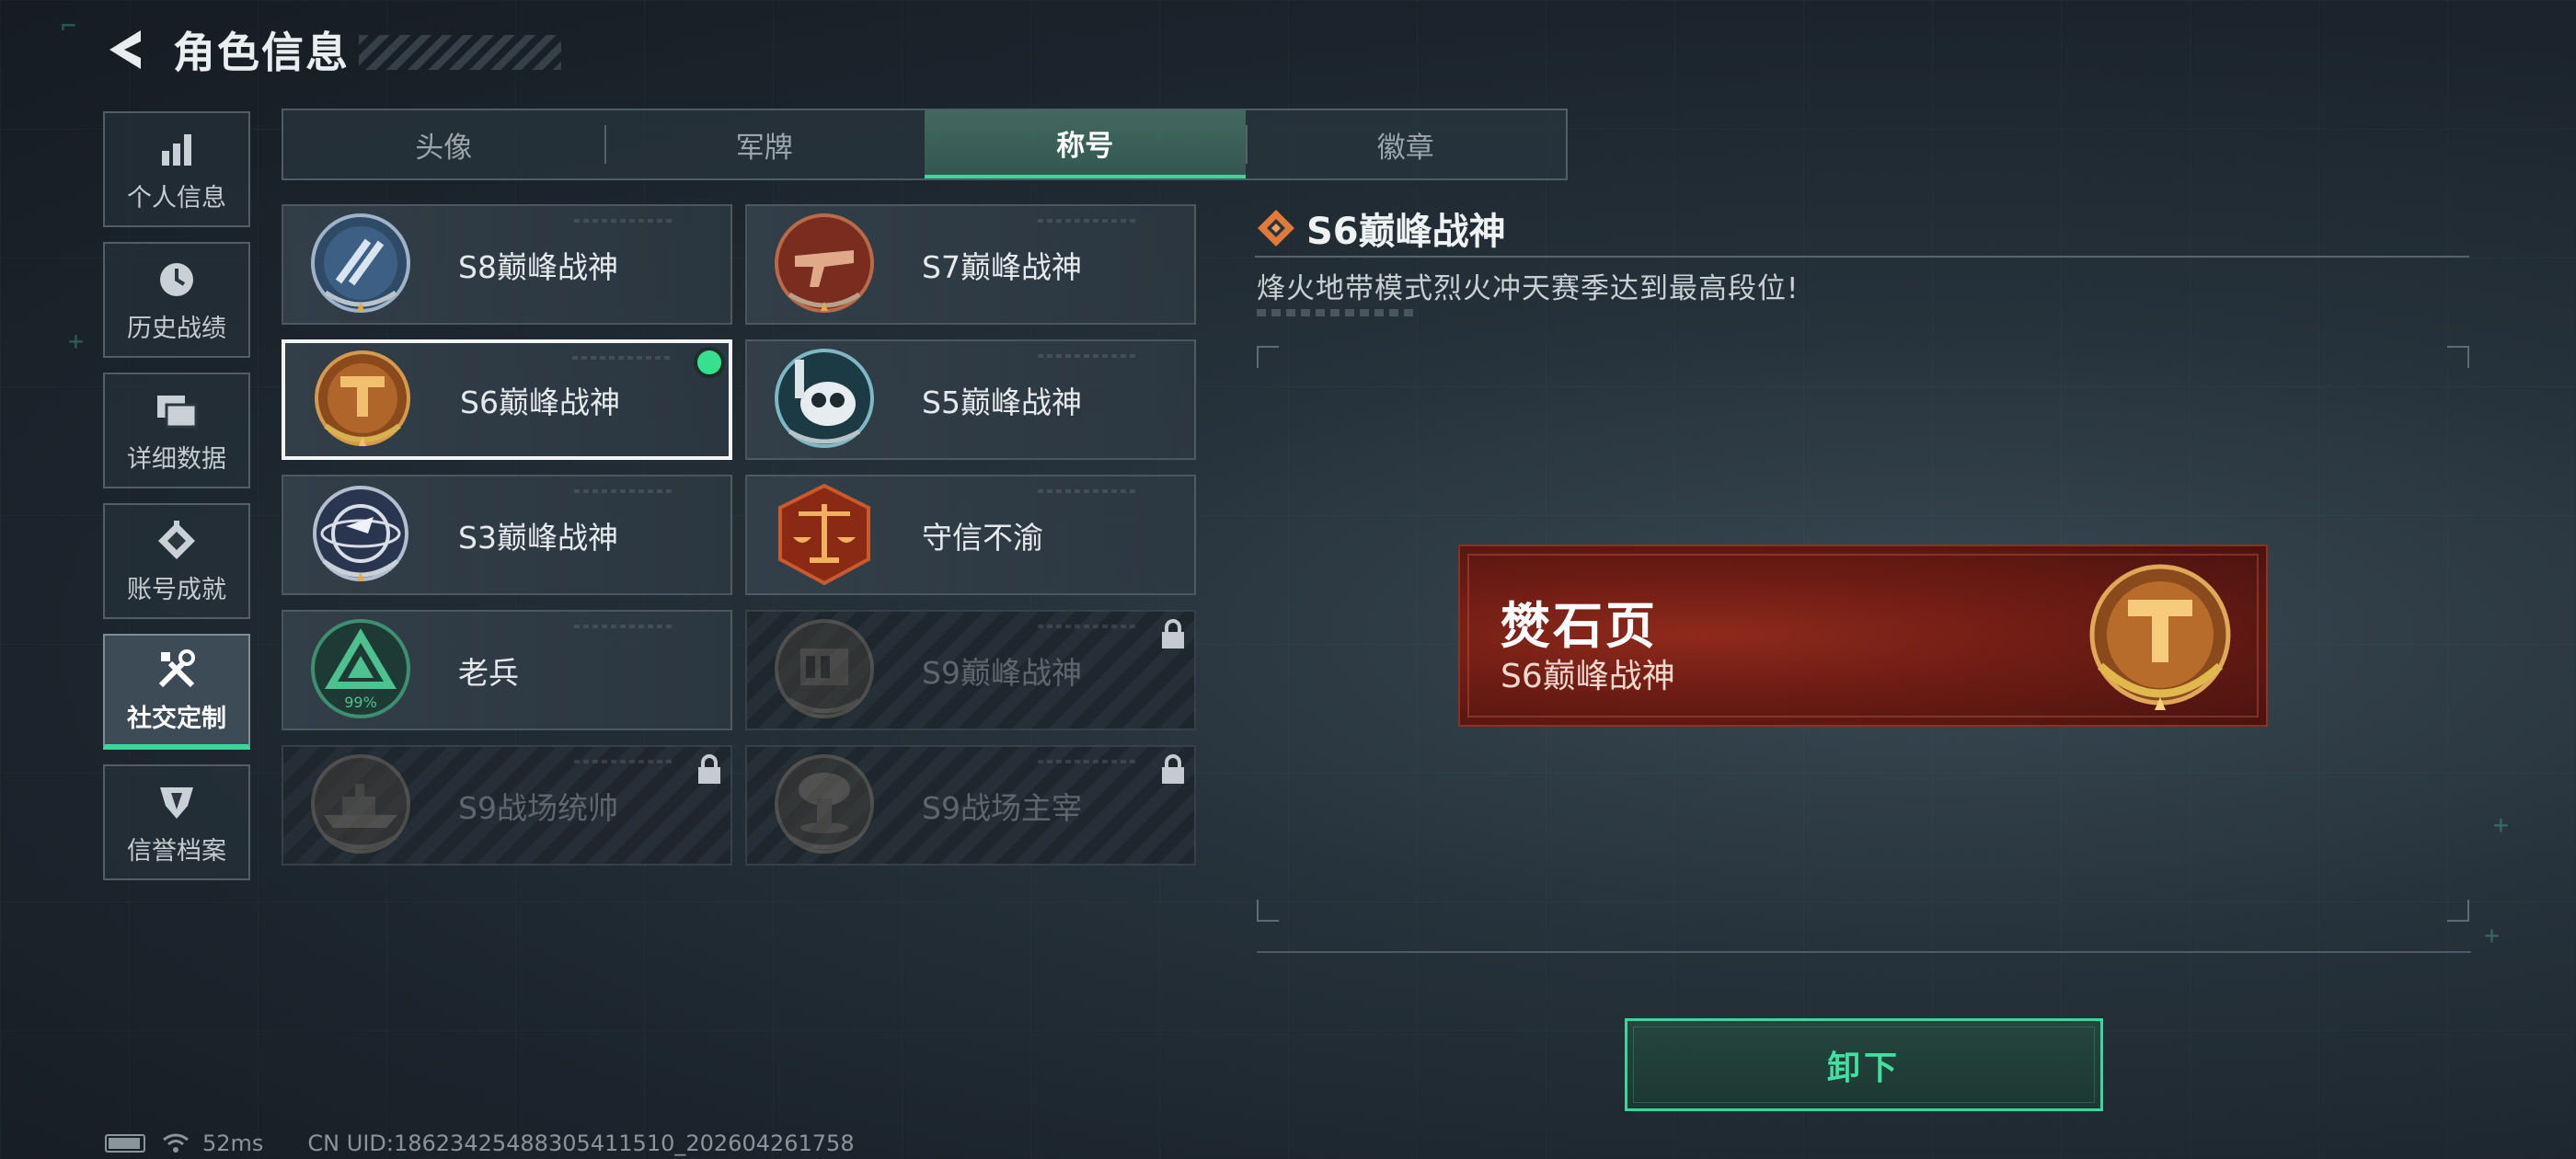 Image resolution: width=2576 pixels, height=1159 pixels. I want to click on sidebar-item-label: 详细数据, so click(176, 459).